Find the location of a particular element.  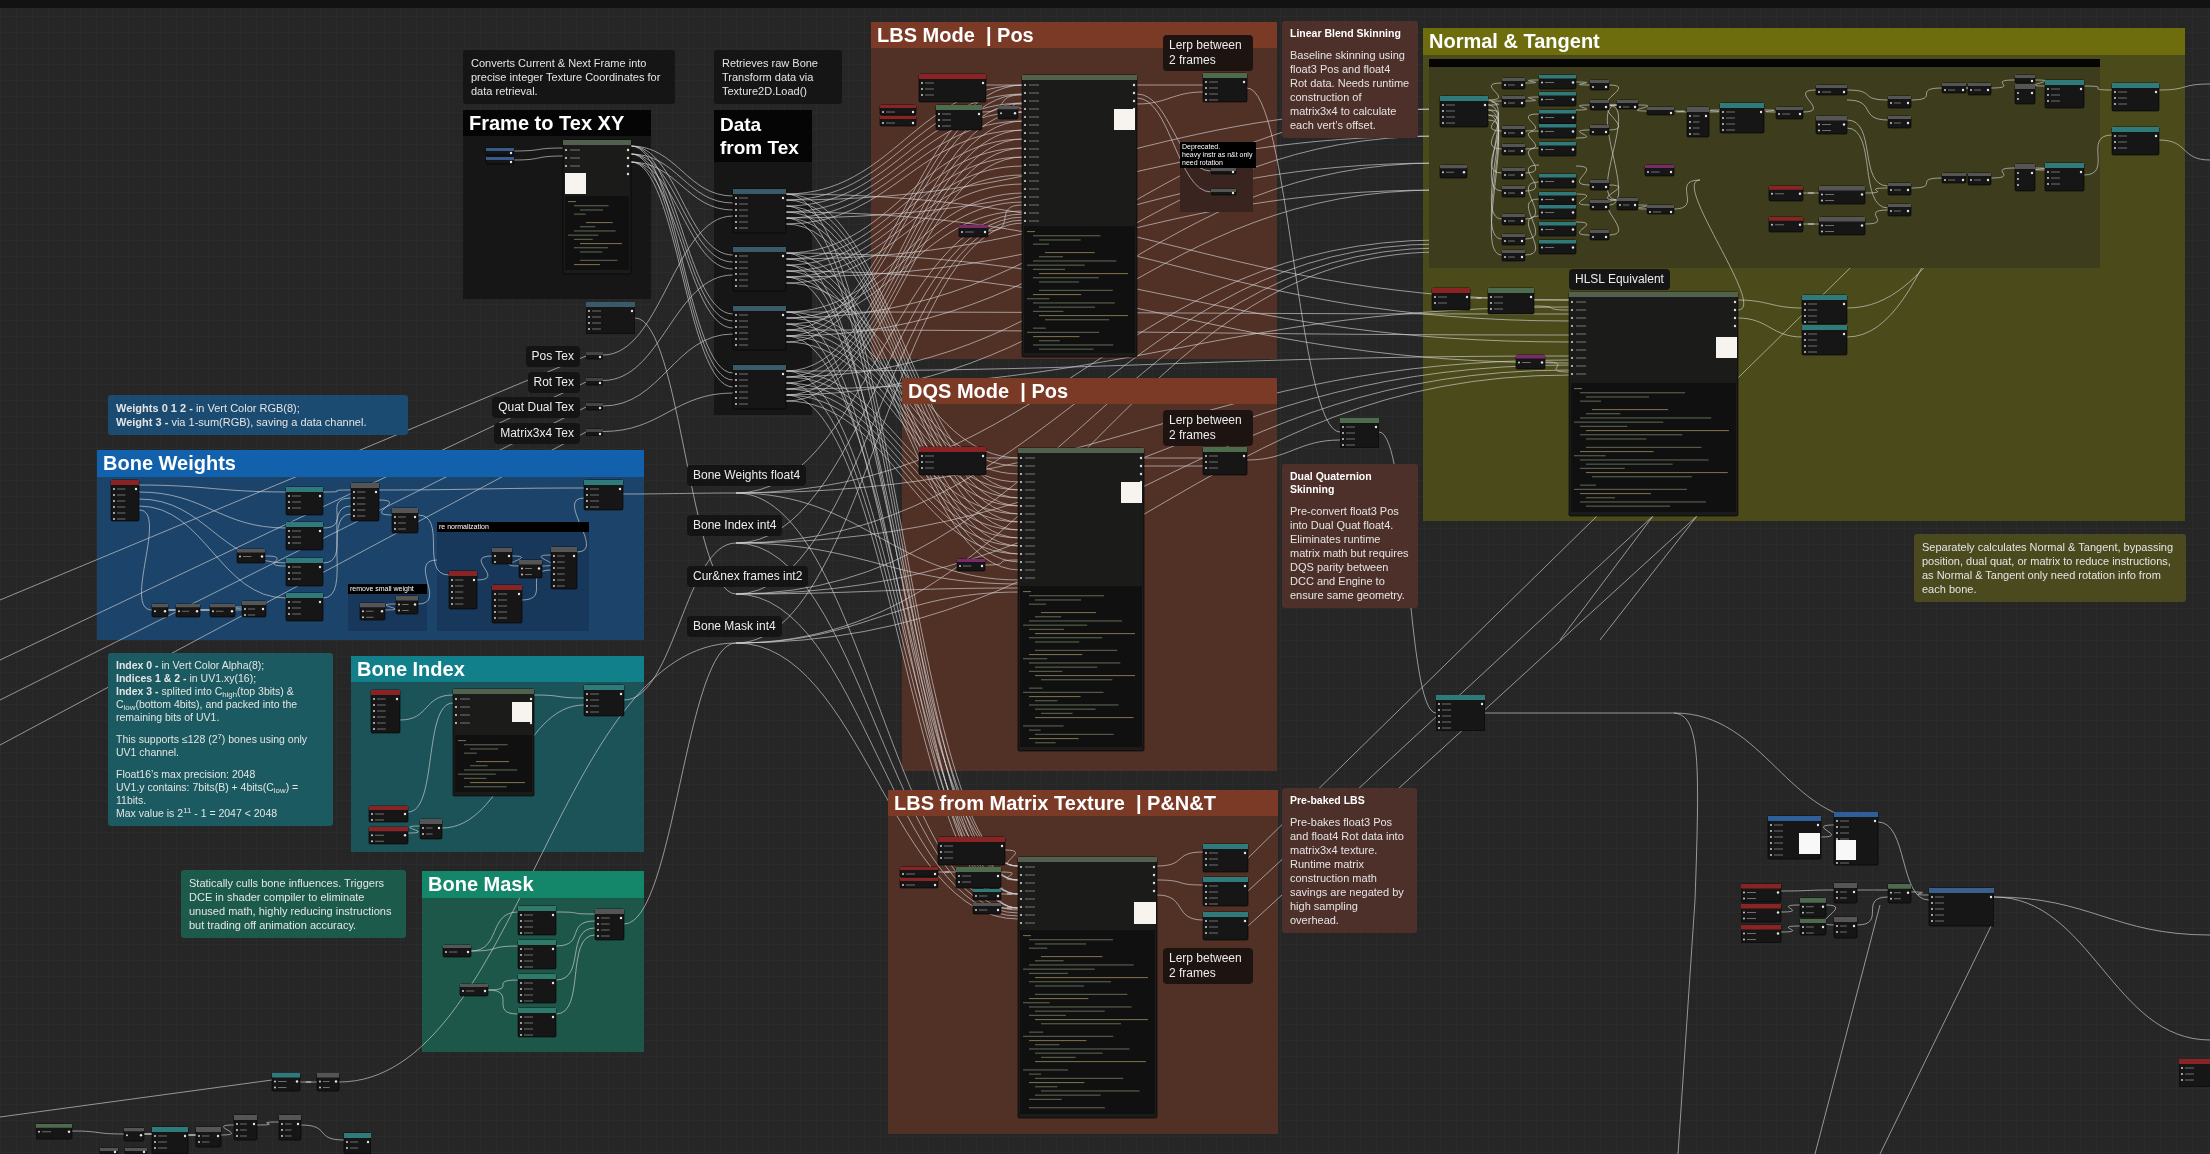

comment-label: Bone Index int4 is located at coordinates (735, 525).